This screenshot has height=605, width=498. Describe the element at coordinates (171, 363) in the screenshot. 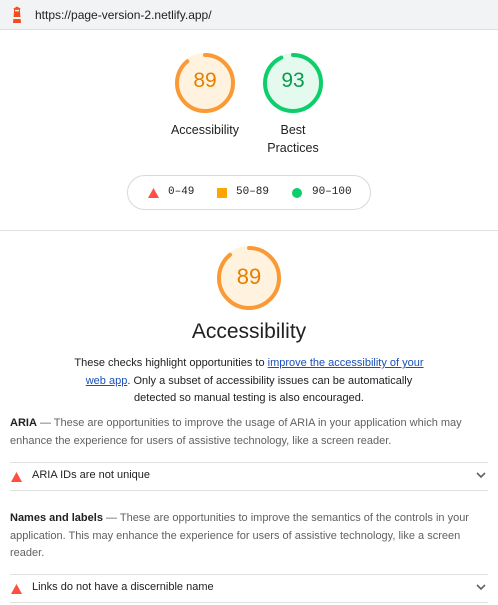

I see `category-description-intro: These checks highlight opportunities to` at that location.